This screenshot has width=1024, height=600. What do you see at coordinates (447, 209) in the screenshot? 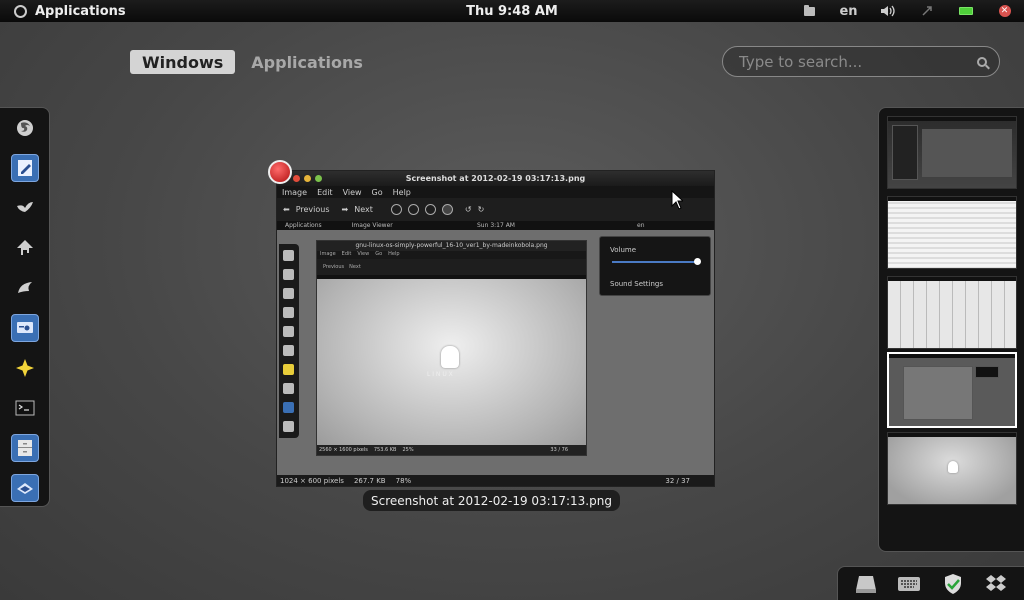
I see `zoom-fit-icon` at bounding box center [447, 209].